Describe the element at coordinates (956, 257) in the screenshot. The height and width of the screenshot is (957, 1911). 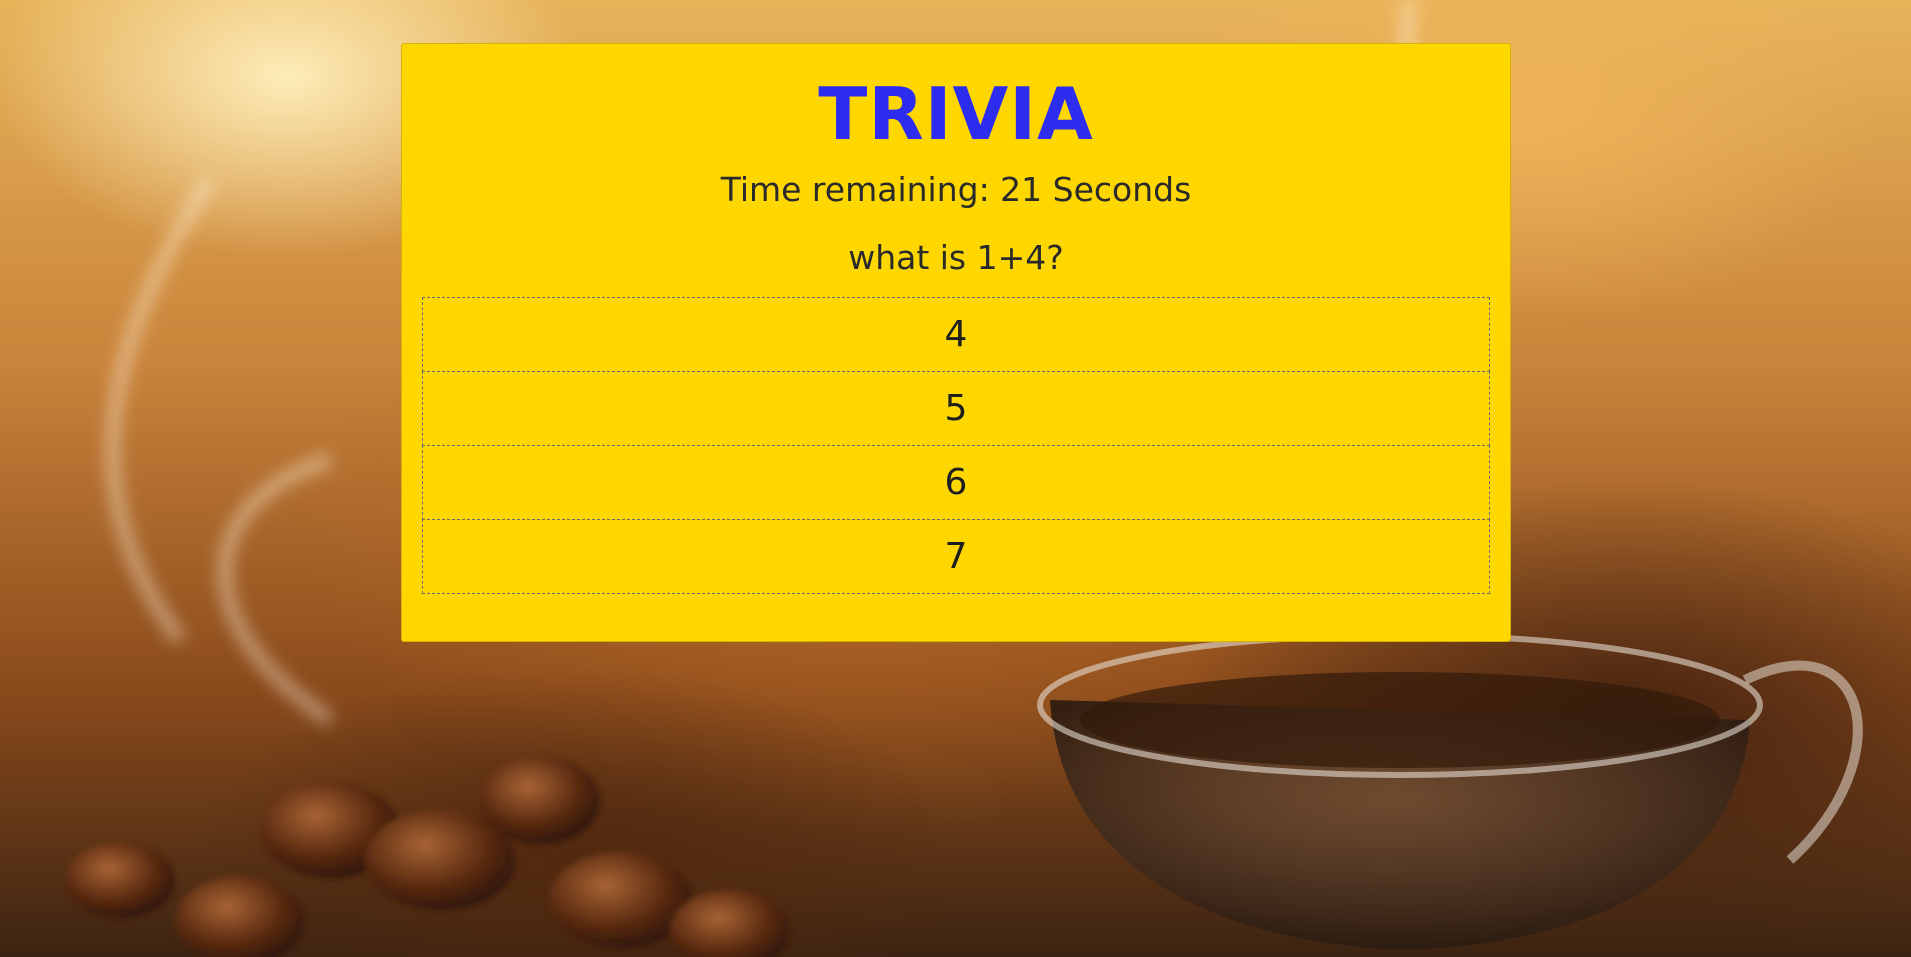
I see `question-text: what is 1+4?` at that location.